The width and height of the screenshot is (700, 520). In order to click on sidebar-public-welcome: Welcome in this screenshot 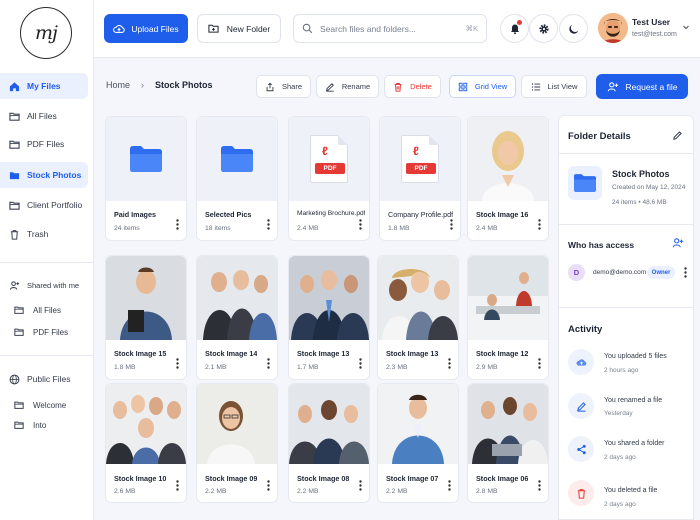, I will do `click(40, 405)`.